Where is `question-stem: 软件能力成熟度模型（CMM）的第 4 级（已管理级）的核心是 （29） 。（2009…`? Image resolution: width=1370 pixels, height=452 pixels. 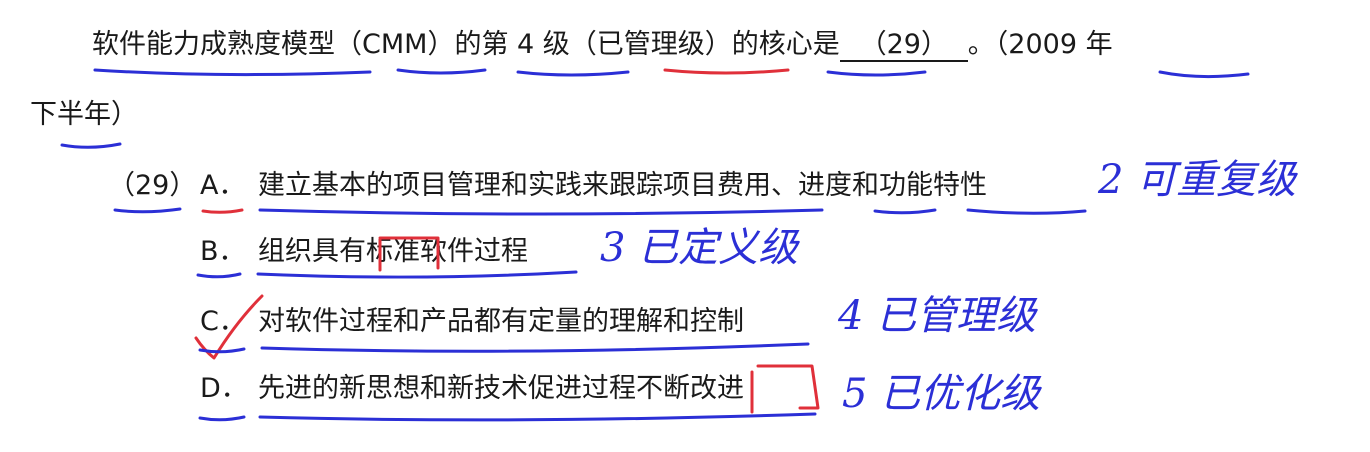 question-stem: 软件能力成熟度模型（CMM）的第 4 级（已管理级）的核心是 （29） 。（2009… is located at coordinates (602, 45).